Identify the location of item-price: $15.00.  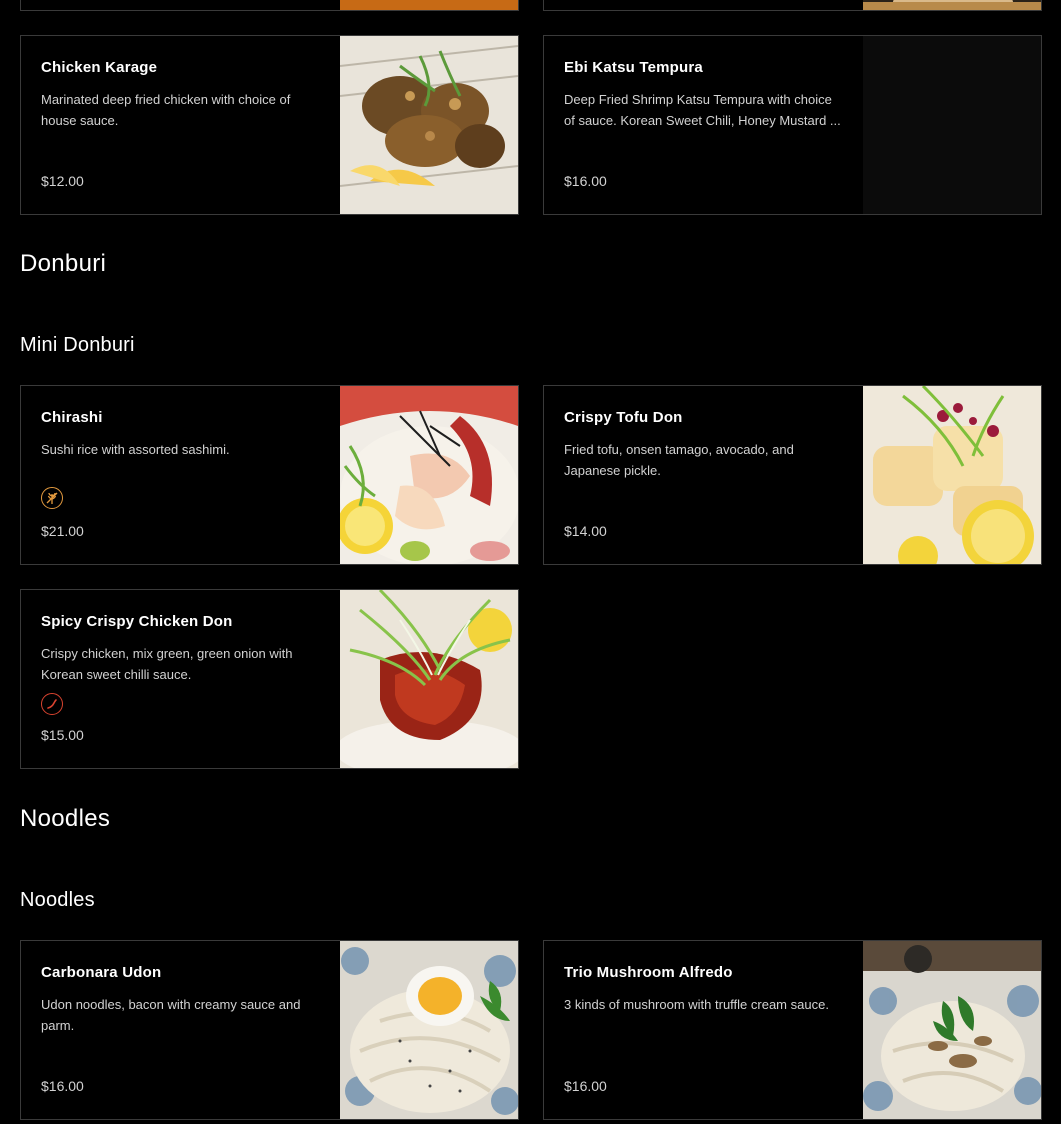
(62, 735).